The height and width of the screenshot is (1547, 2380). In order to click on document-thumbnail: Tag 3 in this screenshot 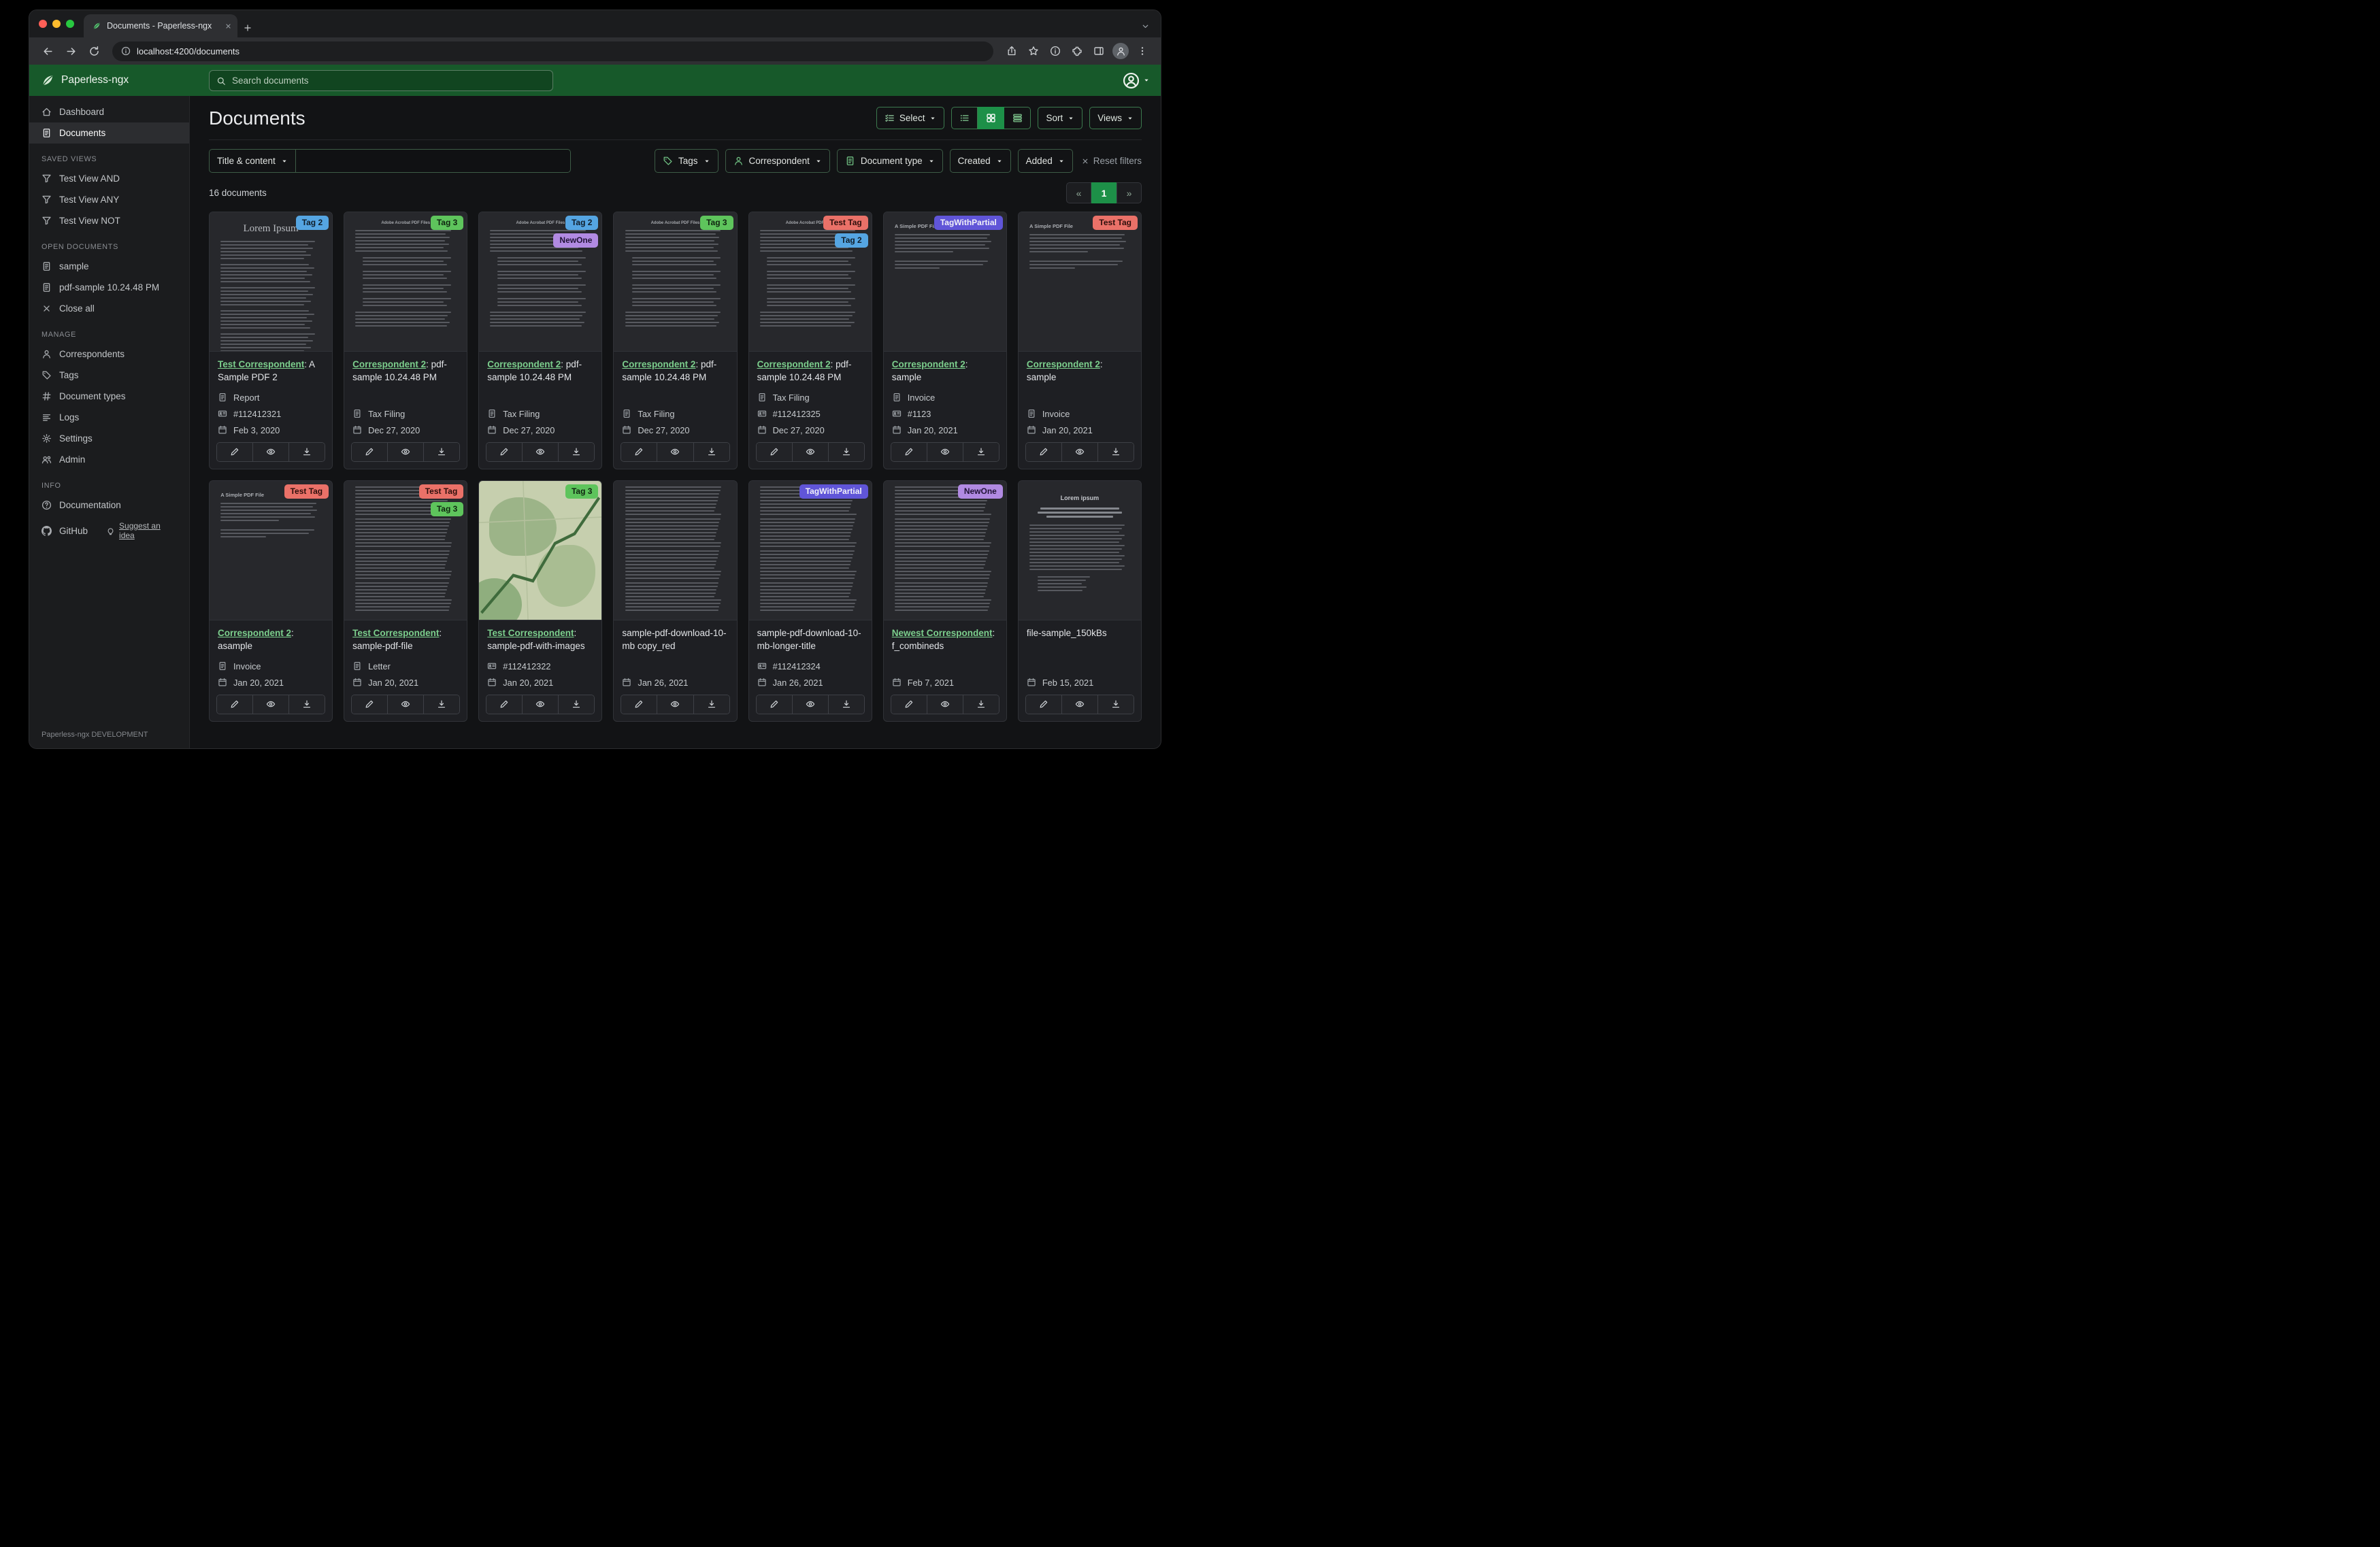, I will do `click(540, 550)`.